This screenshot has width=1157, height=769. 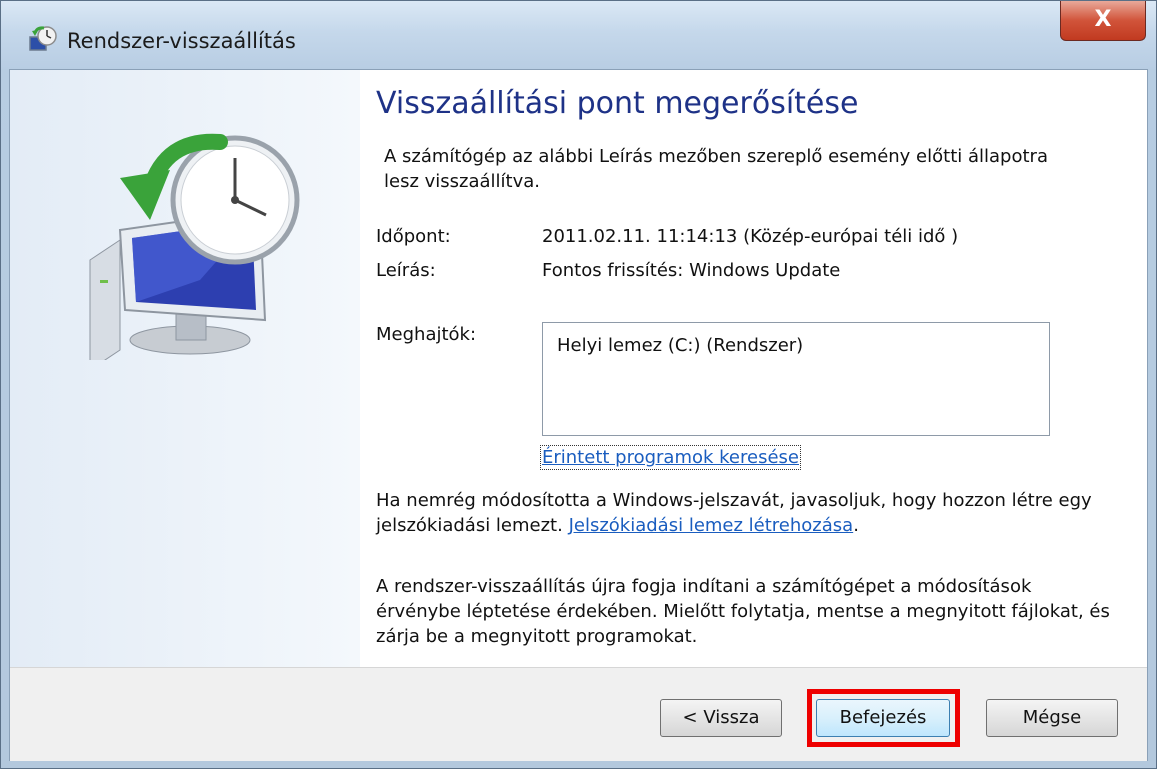 What do you see at coordinates (43, 38) in the screenshot?
I see `system-restore-icon` at bounding box center [43, 38].